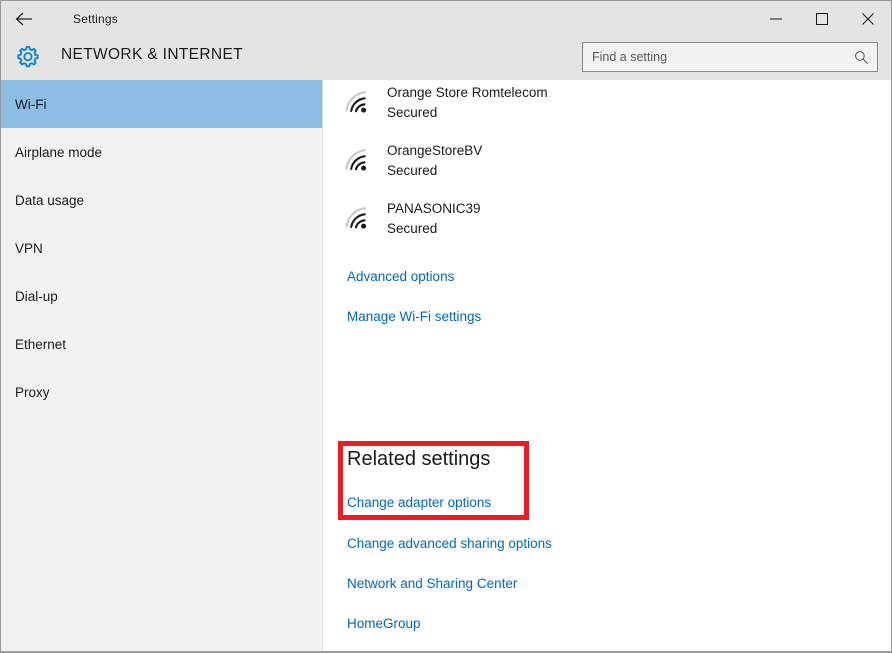 This screenshot has height=653, width=892. What do you see at coordinates (161, 200) in the screenshot?
I see `sidebar-item-data-usage: Data usage` at bounding box center [161, 200].